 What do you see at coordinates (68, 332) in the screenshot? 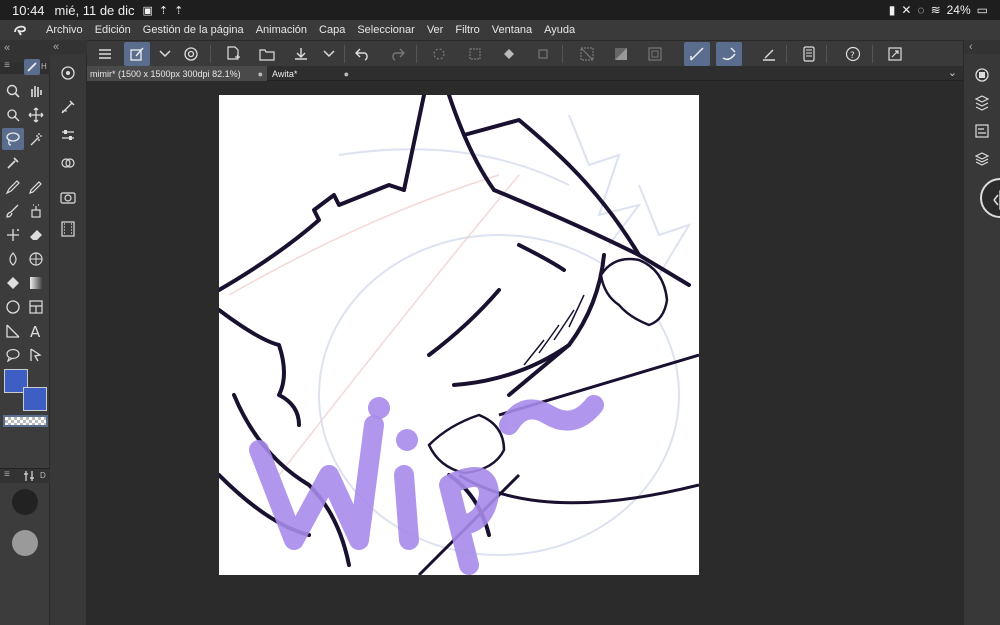
I see `side-panel-icons: «` at bounding box center [68, 332].